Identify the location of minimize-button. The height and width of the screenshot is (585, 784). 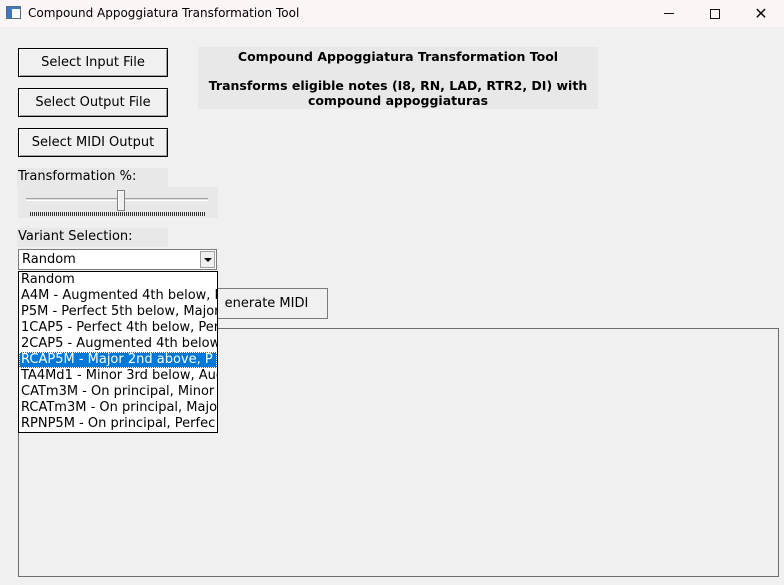
(669, 13).